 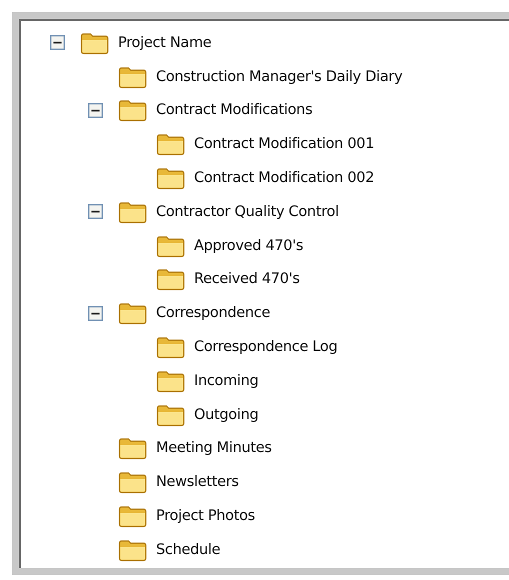 What do you see at coordinates (205, 516) in the screenshot?
I see `folder-label: Project Photos` at bounding box center [205, 516].